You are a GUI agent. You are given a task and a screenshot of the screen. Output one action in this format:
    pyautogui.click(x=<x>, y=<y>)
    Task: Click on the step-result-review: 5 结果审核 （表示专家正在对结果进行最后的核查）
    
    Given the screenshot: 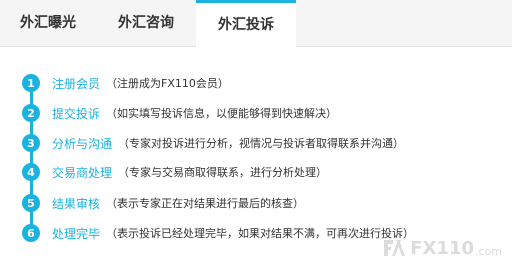 What is the action you would take?
    pyautogui.click(x=163, y=203)
    